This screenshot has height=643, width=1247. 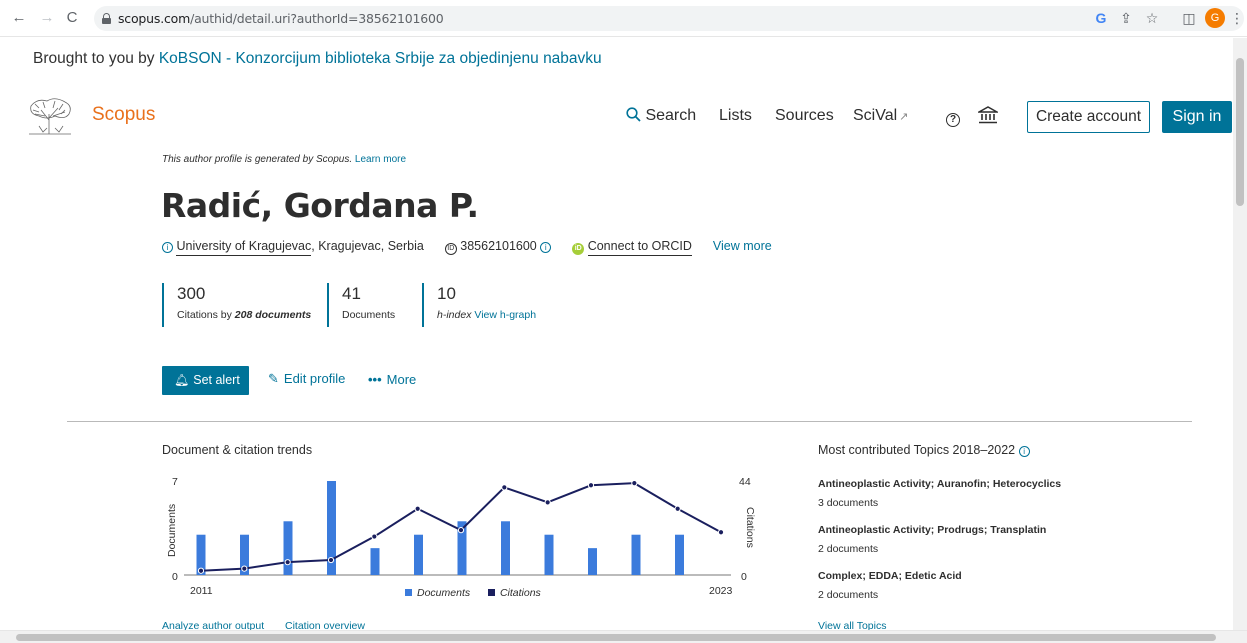 I want to click on nav-search-label: Search, so click(x=671, y=115).